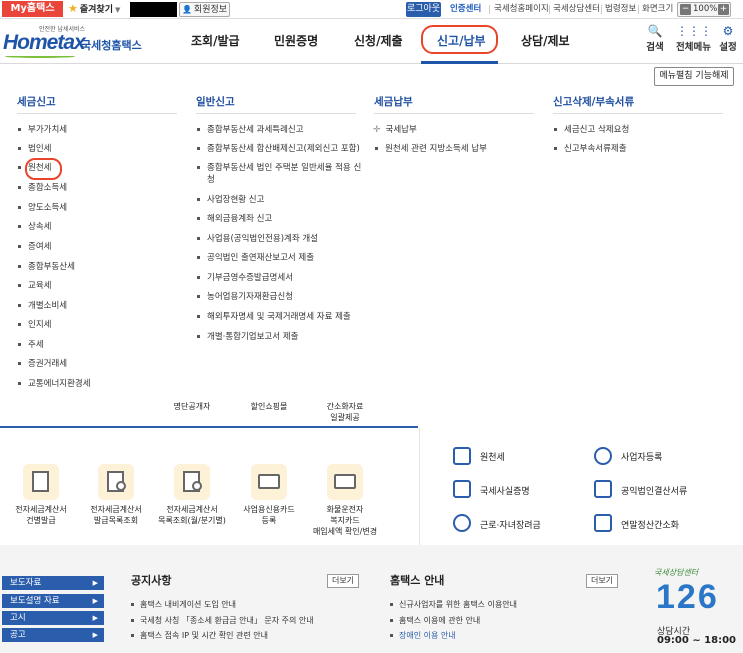 The image size is (743, 653). I want to click on business-credit-card-icon, so click(269, 482).